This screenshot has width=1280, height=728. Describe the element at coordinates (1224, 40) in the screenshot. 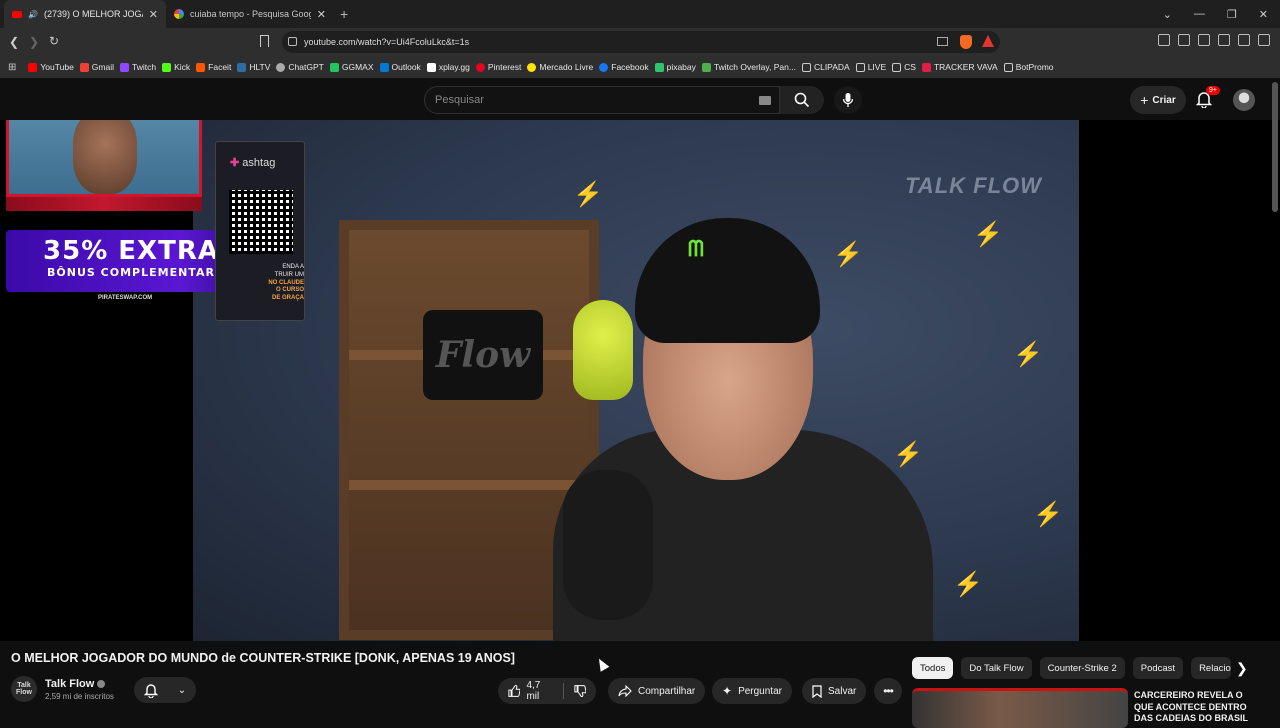

I see `leo-ai-icon` at that location.